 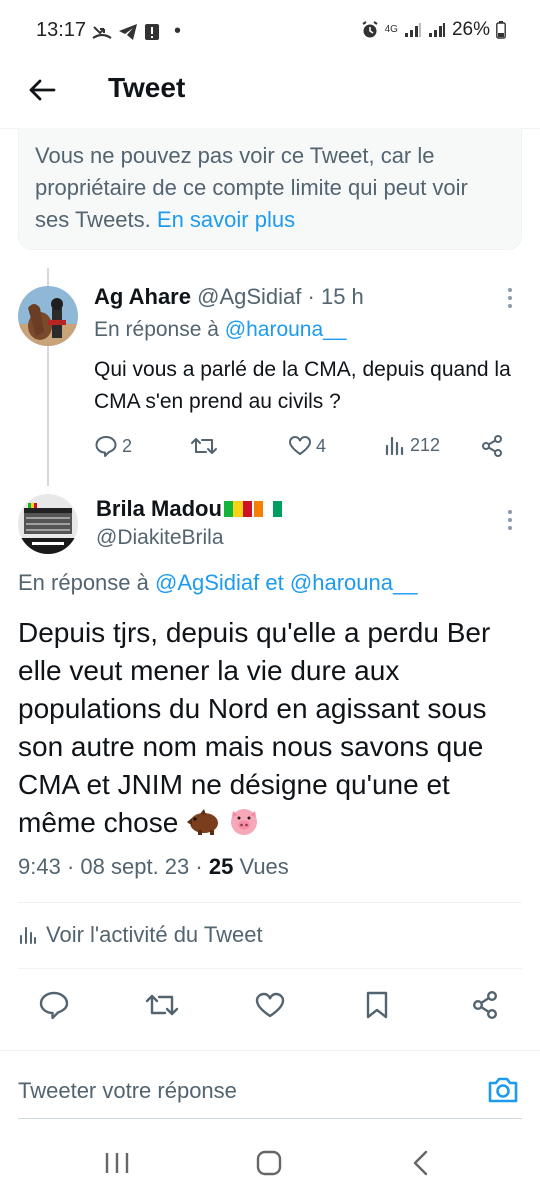 What do you see at coordinates (159, 509) in the screenshot?
I see `tweet-author-name: Brila Madou` at bounding box center [159, 509].